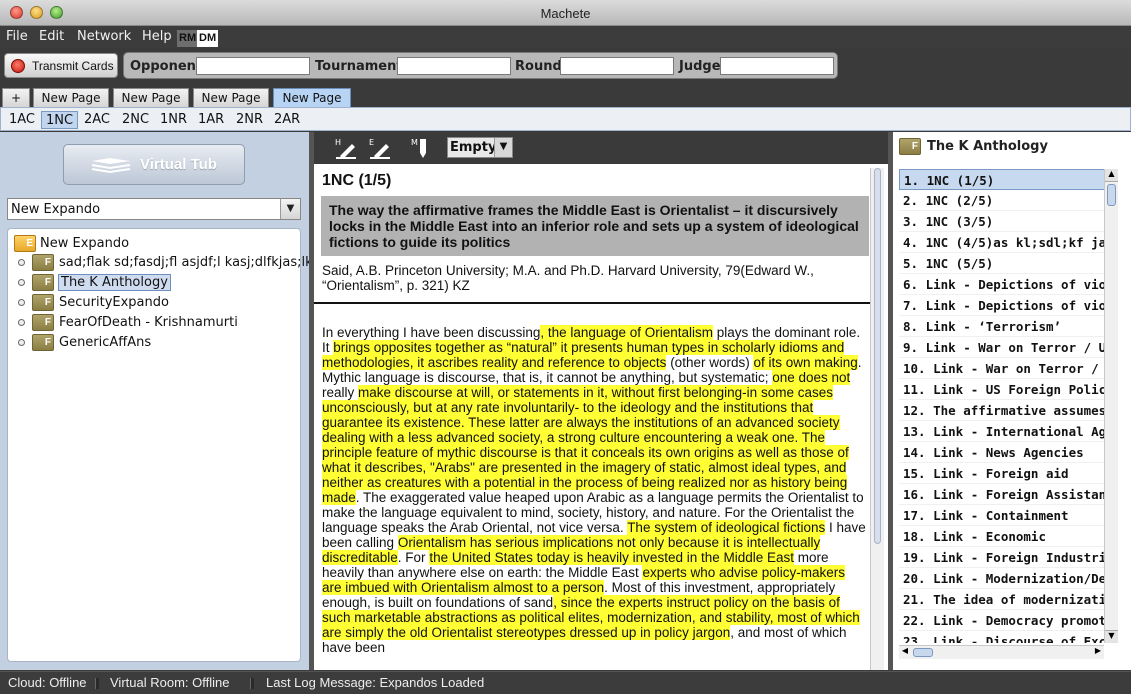 This screenshot has height=694, width=1131. Describe the element at coordinates (211, 120) in the screenshot. I see `speech-tab-1ar: 1AR` at that location.